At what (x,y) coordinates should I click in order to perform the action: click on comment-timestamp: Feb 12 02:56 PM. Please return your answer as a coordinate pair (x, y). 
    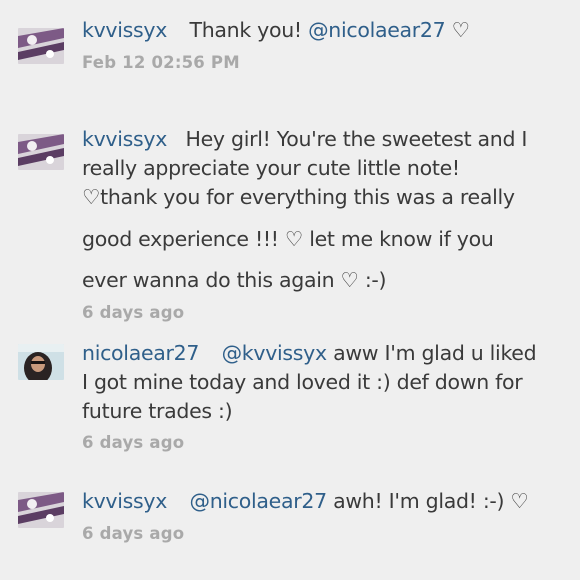
    Looking at the image, I should click on (161, 62).